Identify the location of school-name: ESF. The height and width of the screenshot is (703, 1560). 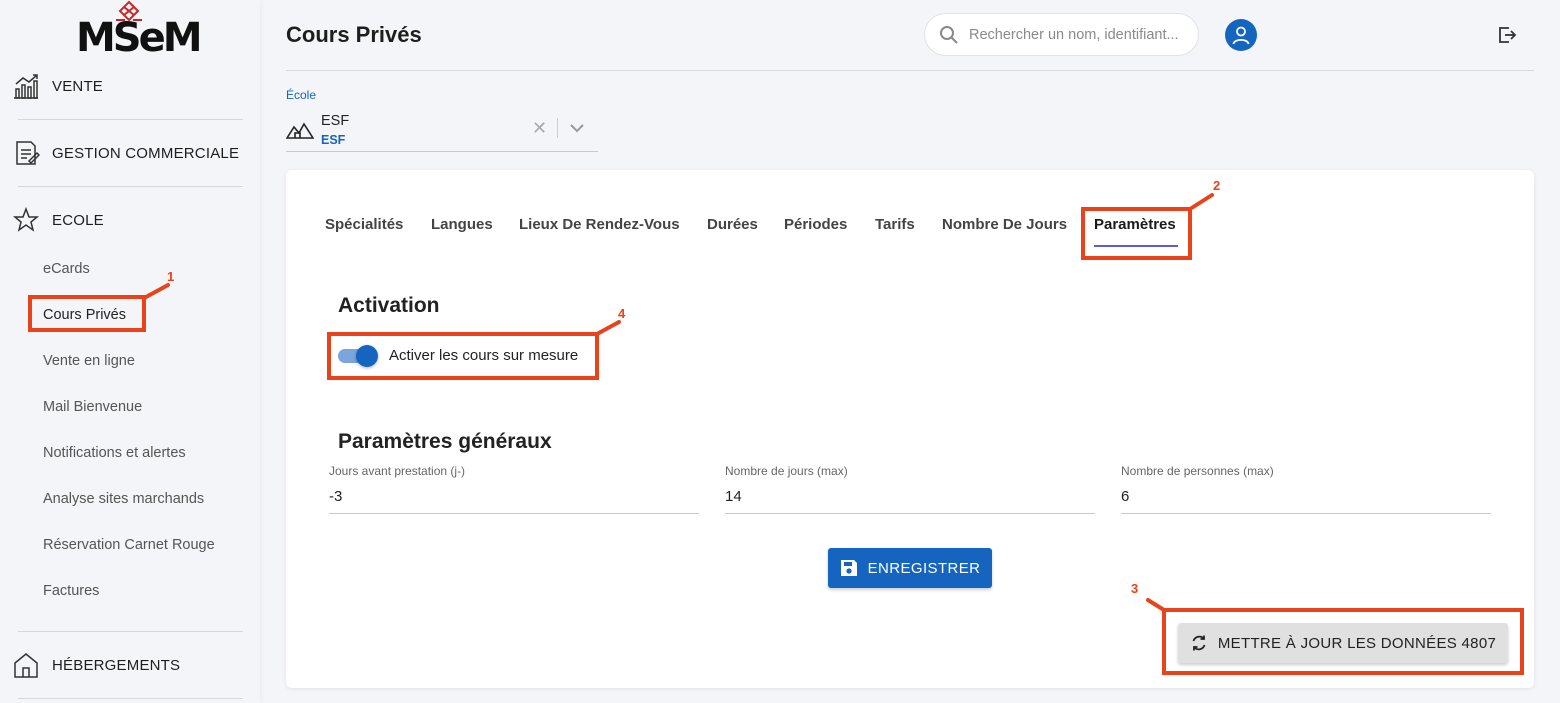
(335, 121).